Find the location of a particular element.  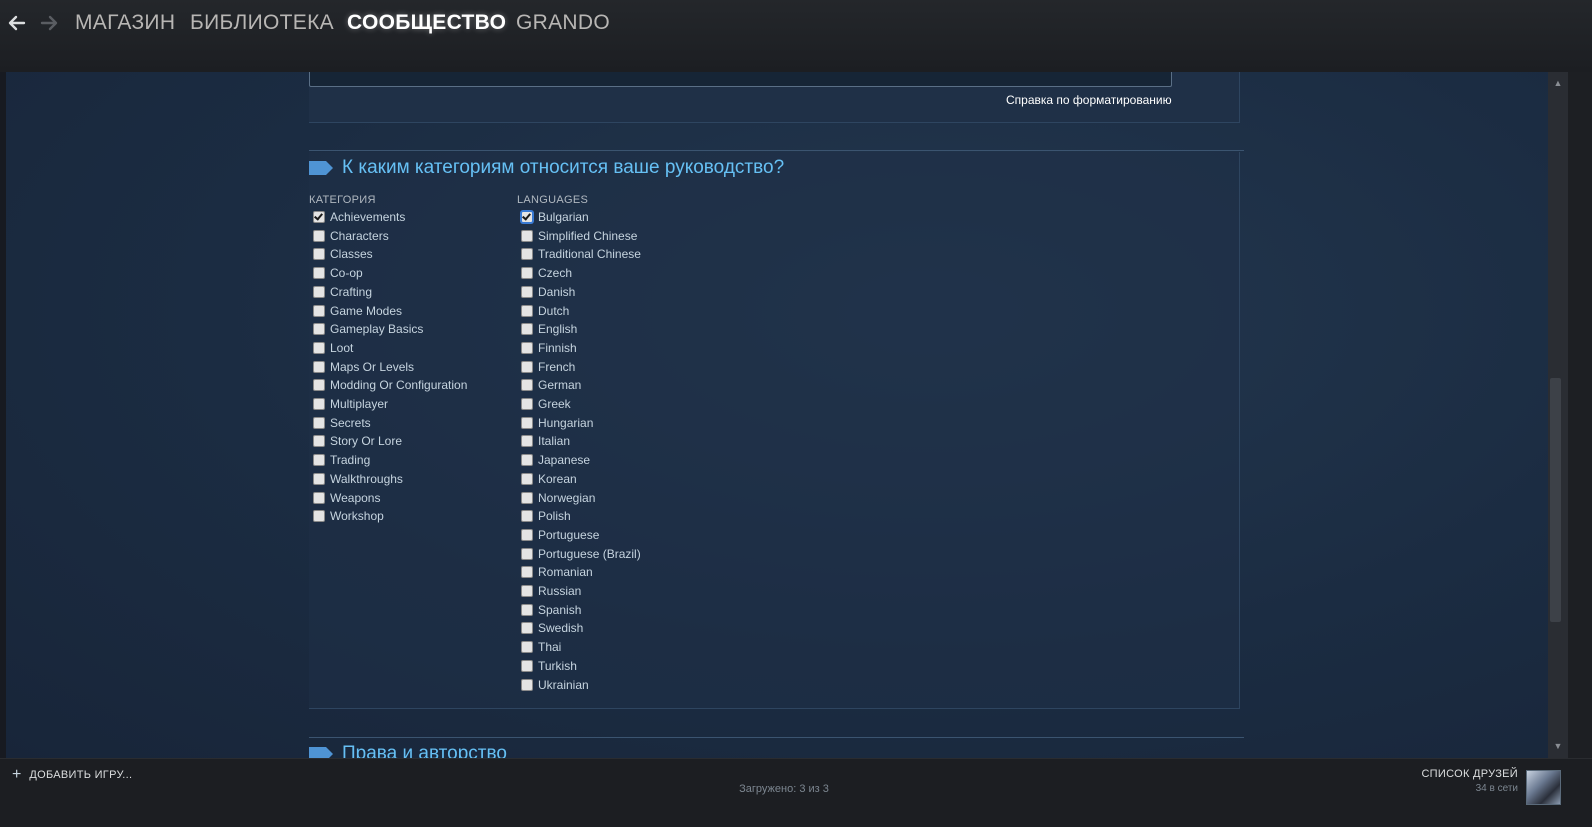

category-option: Co-op is located at coordinates (336, 273).